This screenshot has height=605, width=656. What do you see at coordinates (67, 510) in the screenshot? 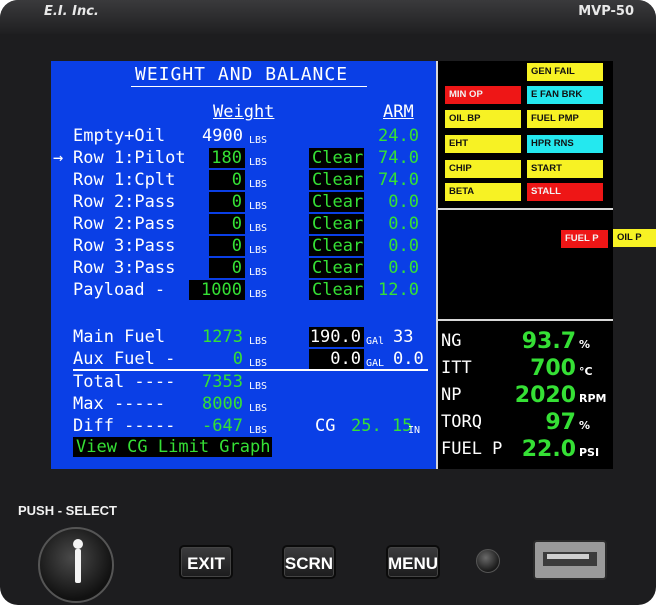
I see `push-select-label: PUSH - SELECT` at bounding box center [67, 510].